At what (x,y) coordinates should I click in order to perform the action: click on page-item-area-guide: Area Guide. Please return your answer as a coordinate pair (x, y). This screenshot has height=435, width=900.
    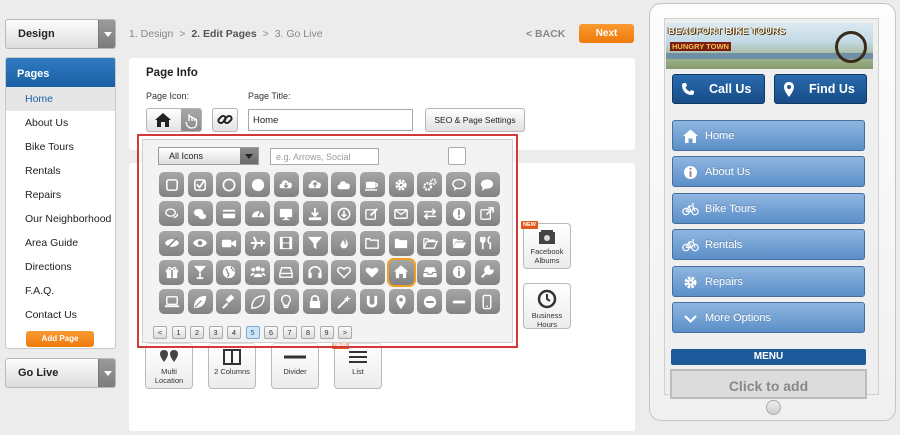
    Looking at the image, I should click on (60, 243).